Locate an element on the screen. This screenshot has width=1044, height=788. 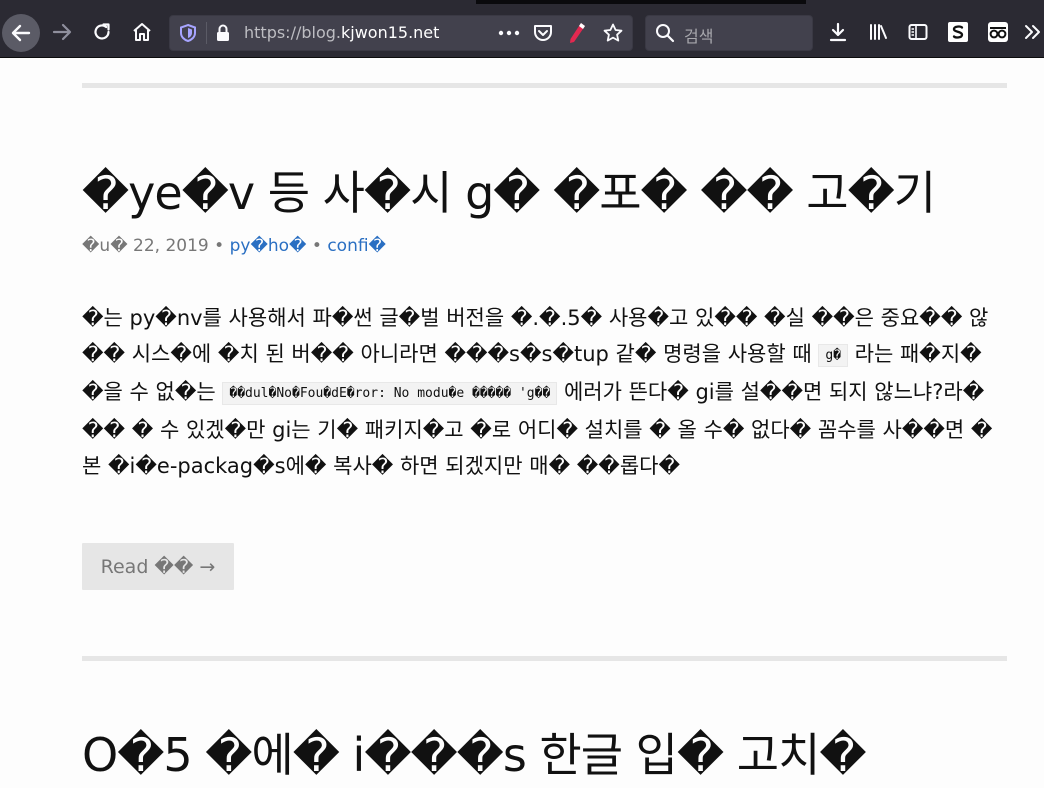
post-meta: �u� 22, 2019 • py�ho� • confi� is located at coordinates (234, 246).